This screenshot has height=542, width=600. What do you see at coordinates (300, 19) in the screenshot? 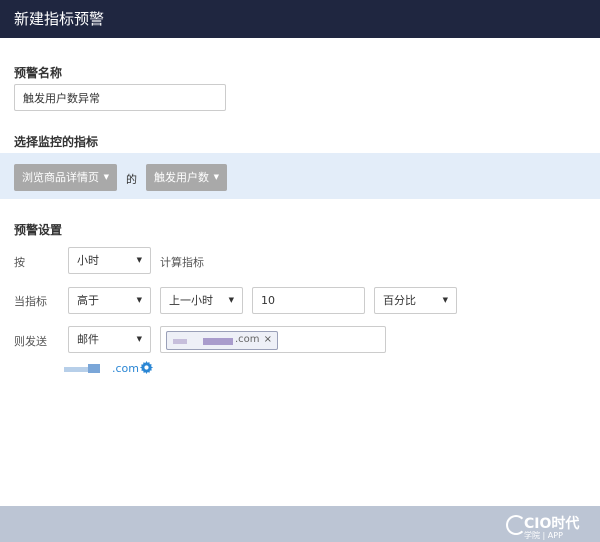
I see `window-title: 新建指标预警` at bounding box center [300, 19].